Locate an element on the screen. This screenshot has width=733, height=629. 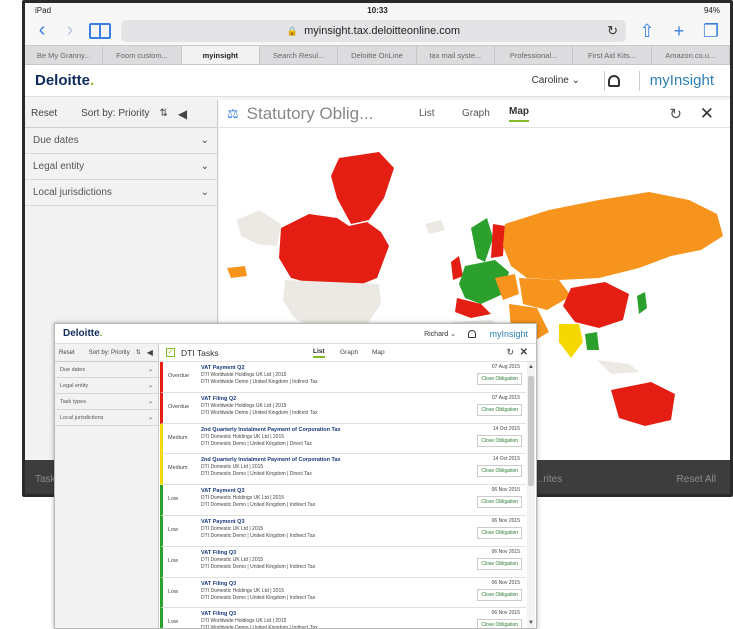
map-region-china is located at coordinates (596, 305).